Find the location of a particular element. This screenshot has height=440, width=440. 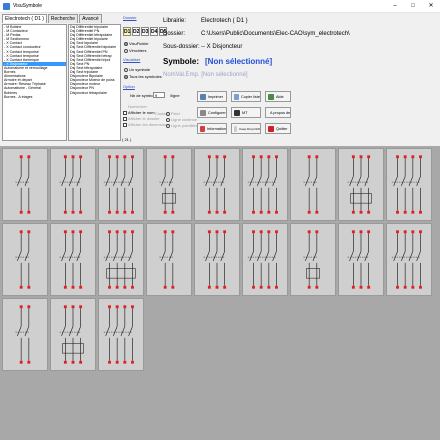

title-bar: VisuSymbole – □ ✕ is located at coordinates (220, 6).